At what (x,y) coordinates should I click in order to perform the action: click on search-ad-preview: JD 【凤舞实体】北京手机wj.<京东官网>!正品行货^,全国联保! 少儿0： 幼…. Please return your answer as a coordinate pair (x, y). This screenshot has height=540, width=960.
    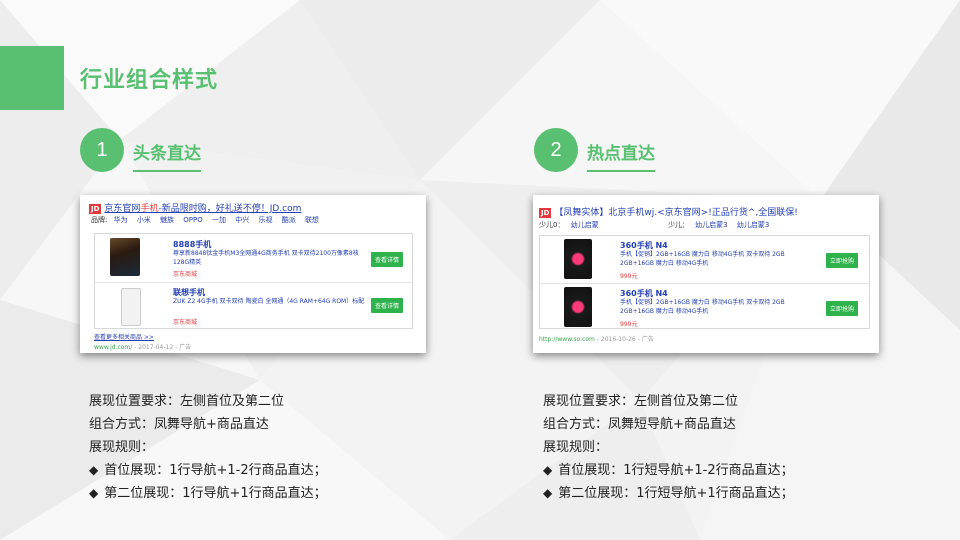
    Looking at the image, I should click on (706, 274).